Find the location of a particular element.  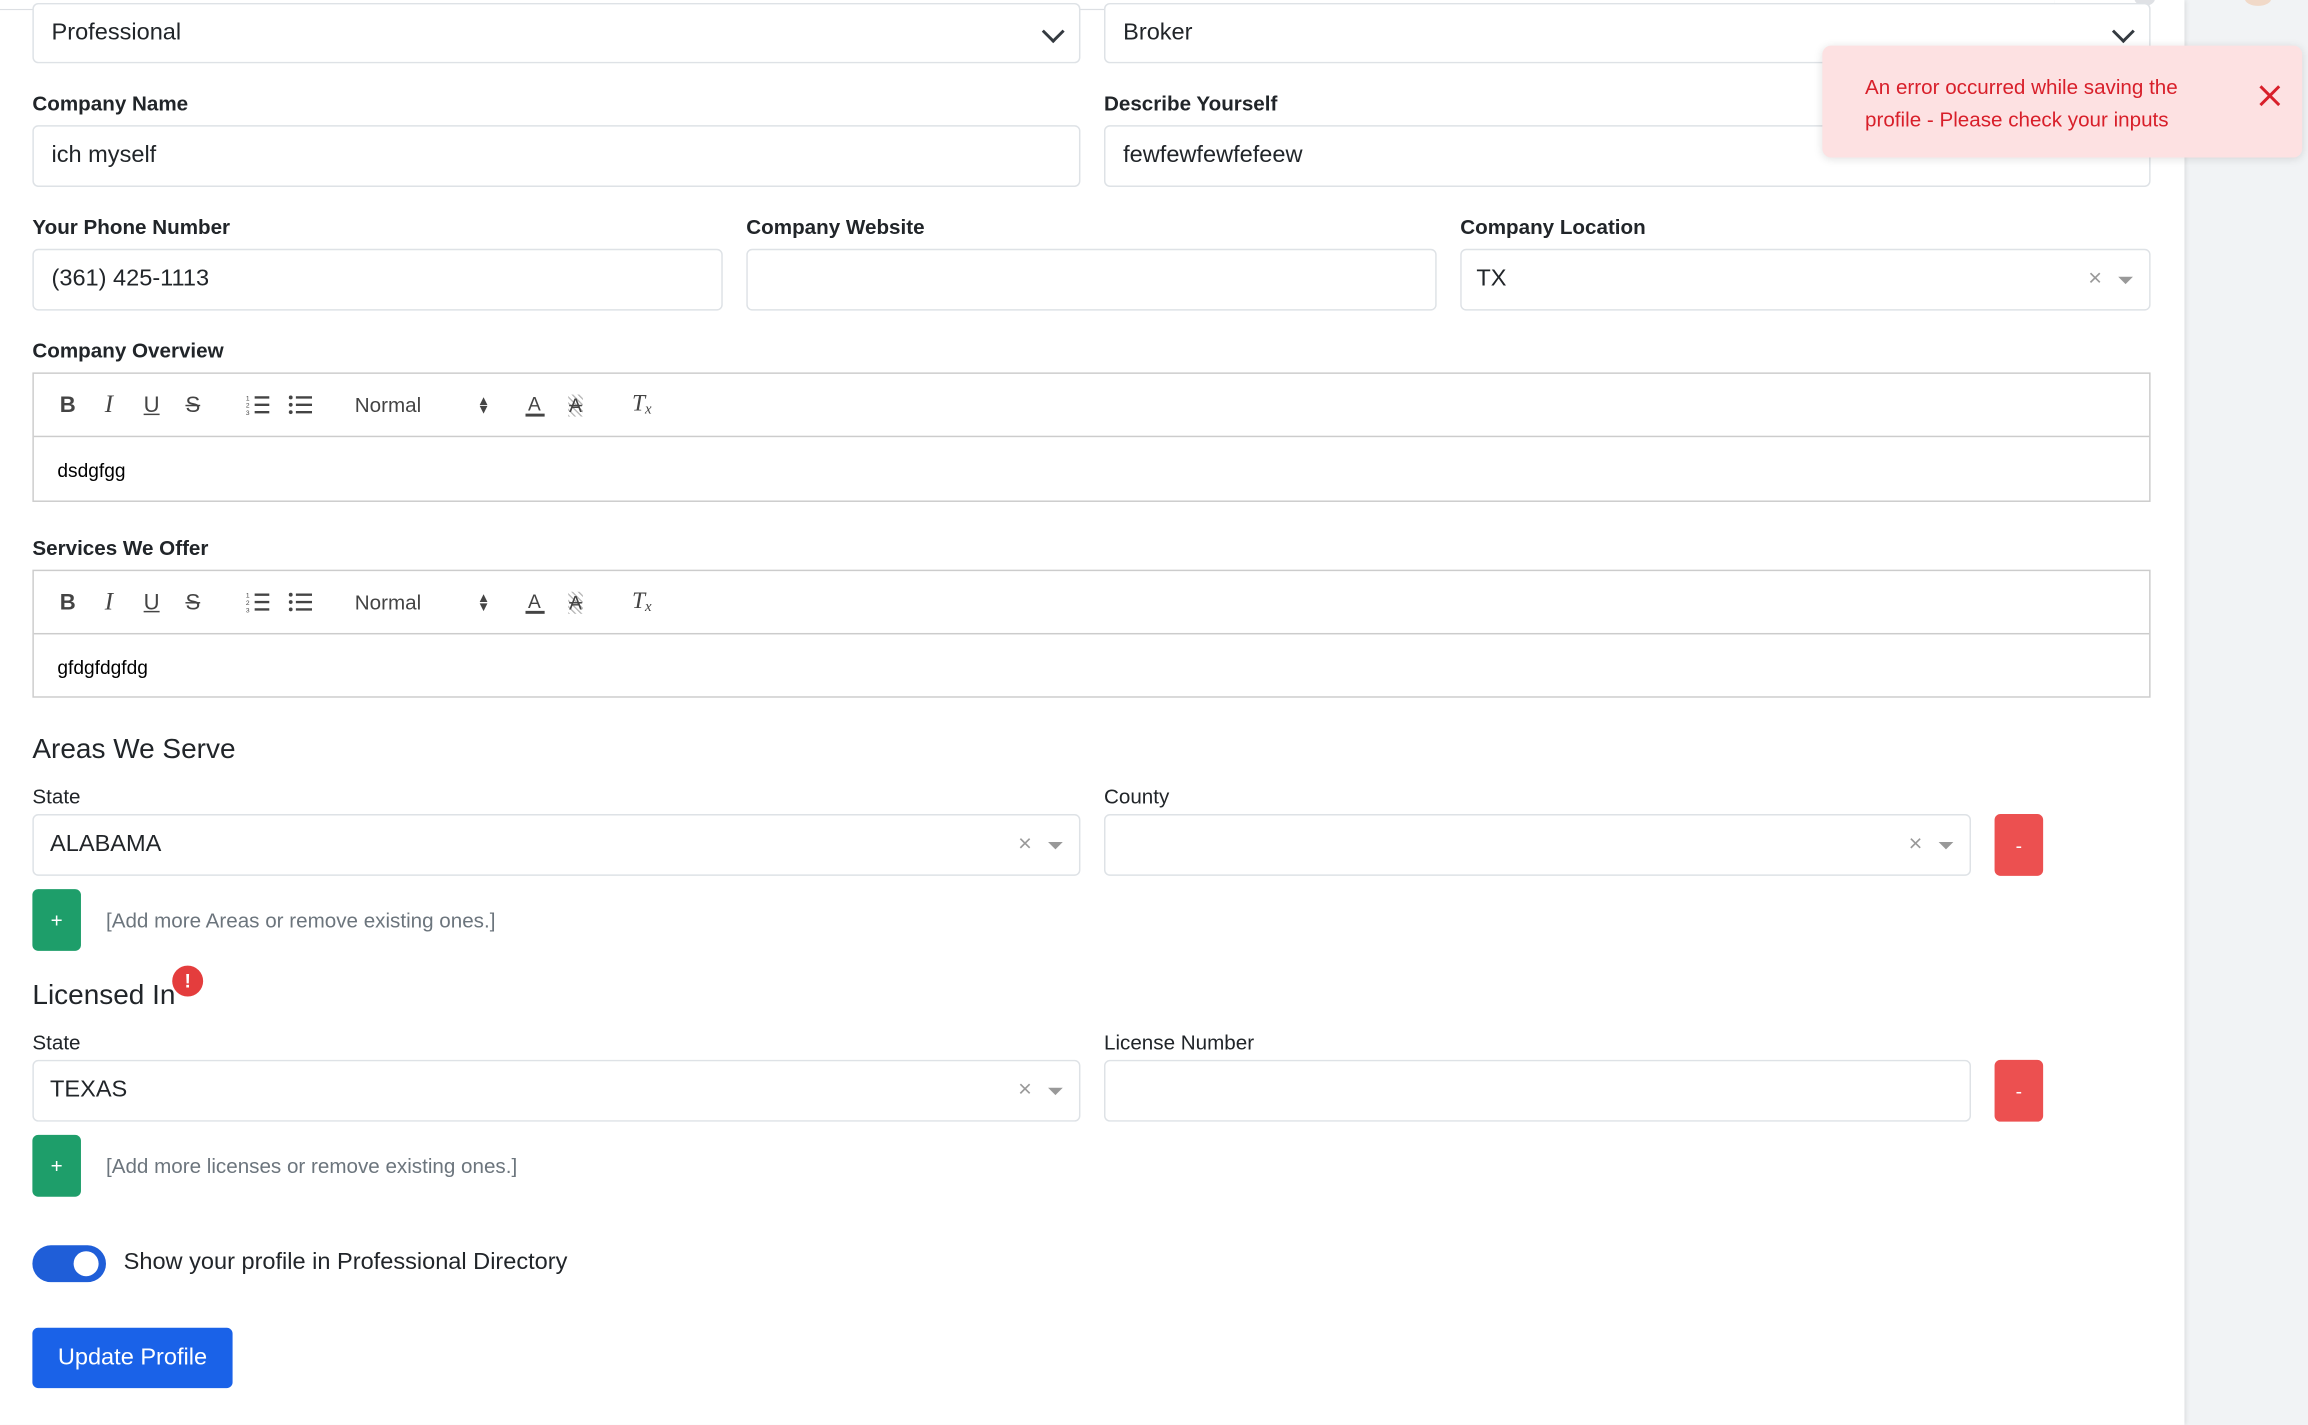

phone-input: (361) 425-1113 is located at coordinates (377, 279).